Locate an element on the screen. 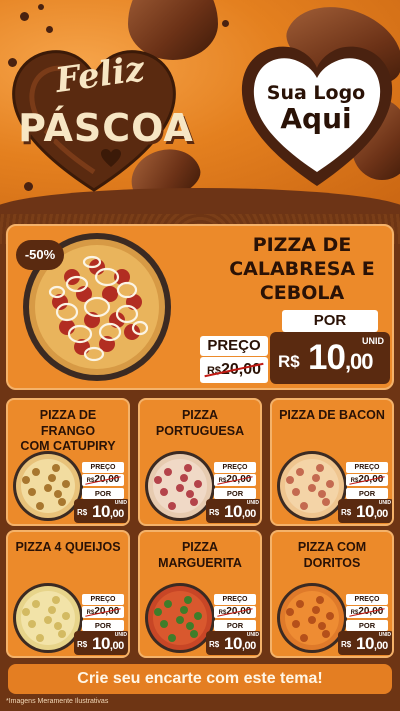 This screenshot has width=400, height=711. featured-title-line1: PIZZA DE is located at coordinates (302, 245).